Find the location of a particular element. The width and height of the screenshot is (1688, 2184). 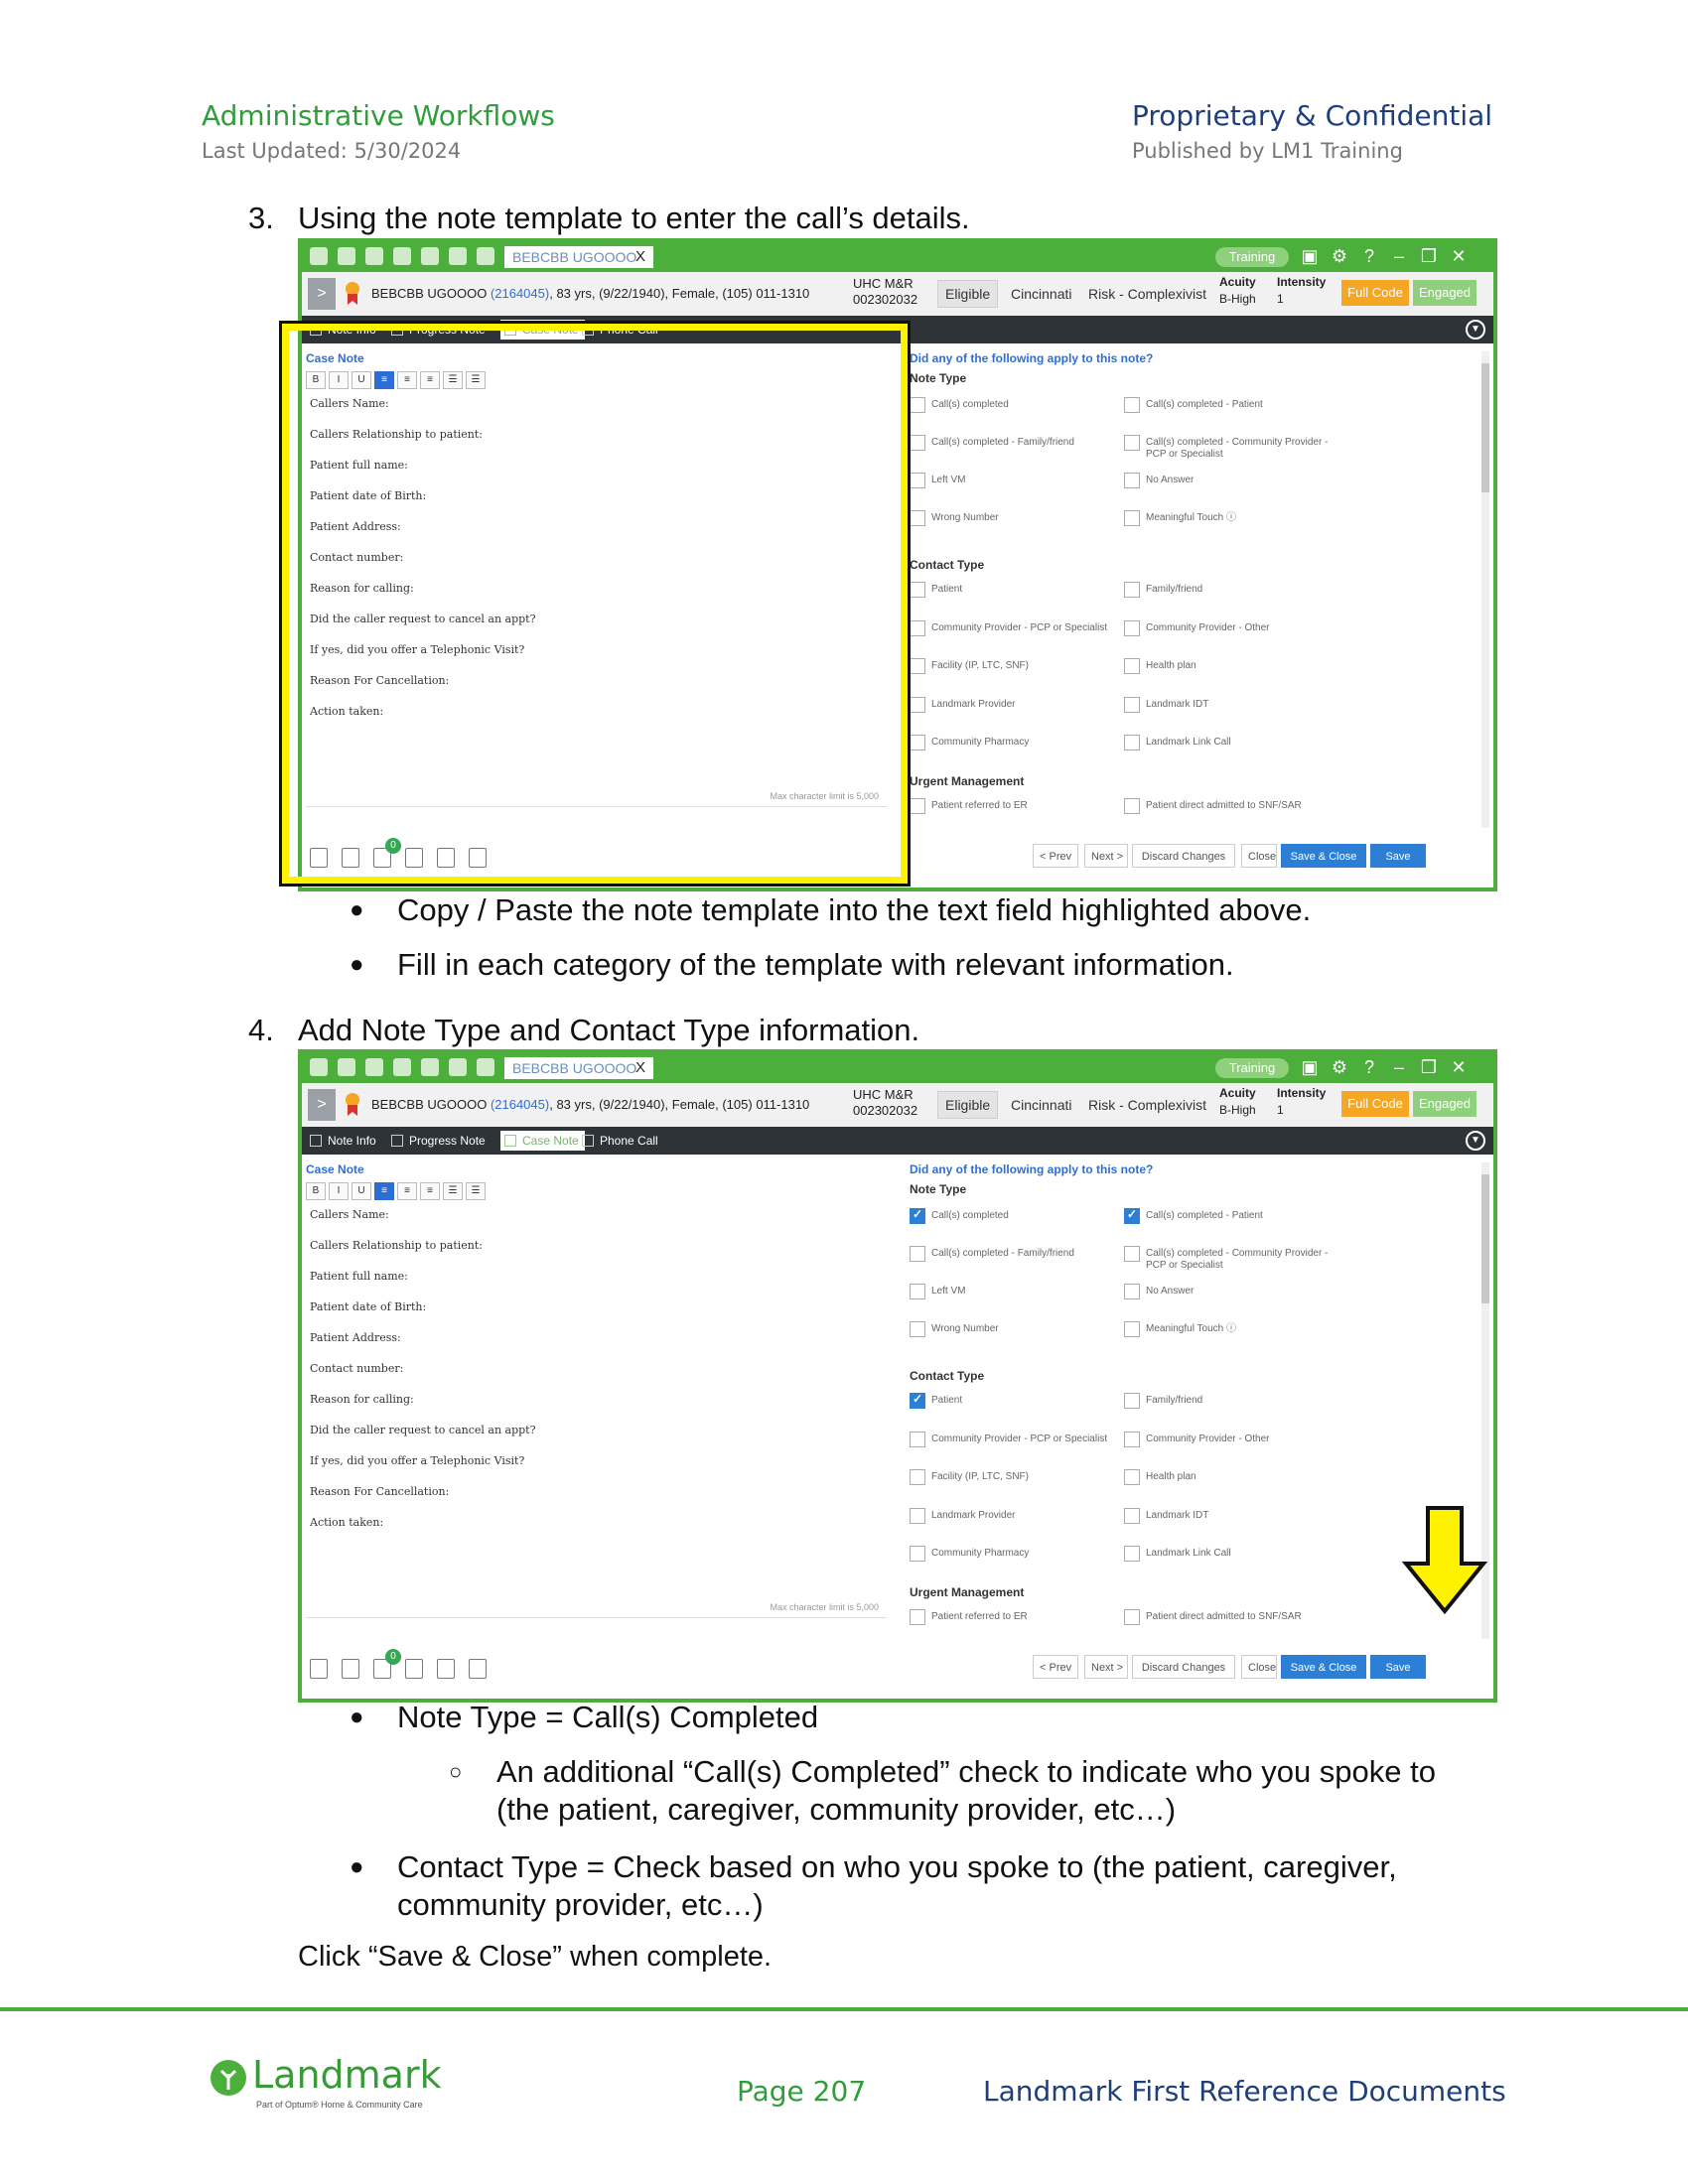

gear-icon: ⚙ is located at coordinates (1339, 1067).